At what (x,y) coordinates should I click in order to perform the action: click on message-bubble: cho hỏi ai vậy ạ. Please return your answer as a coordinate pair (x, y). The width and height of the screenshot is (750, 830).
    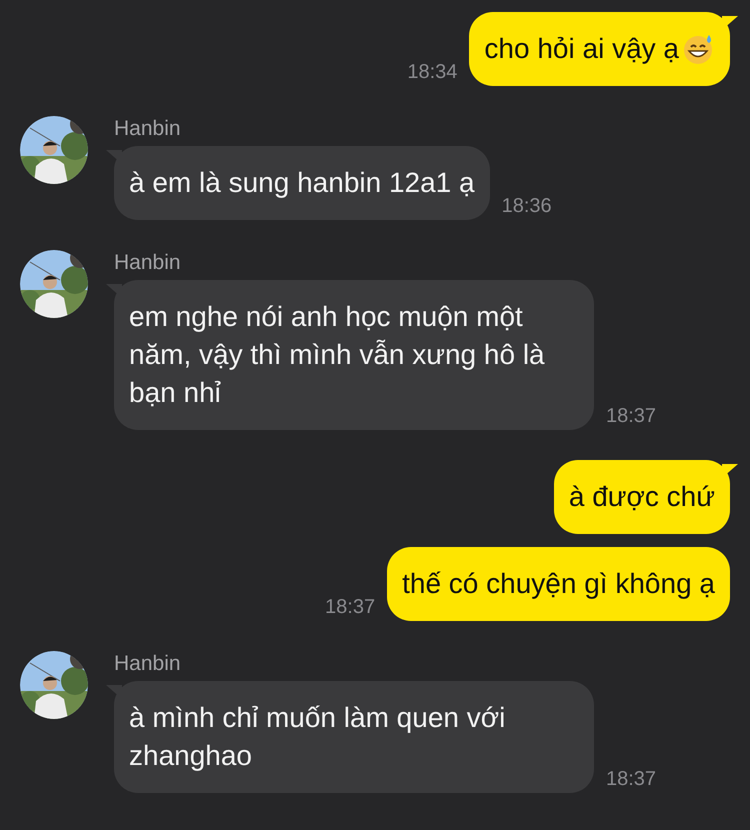
    Looking at the image, I should click on (599, 49).